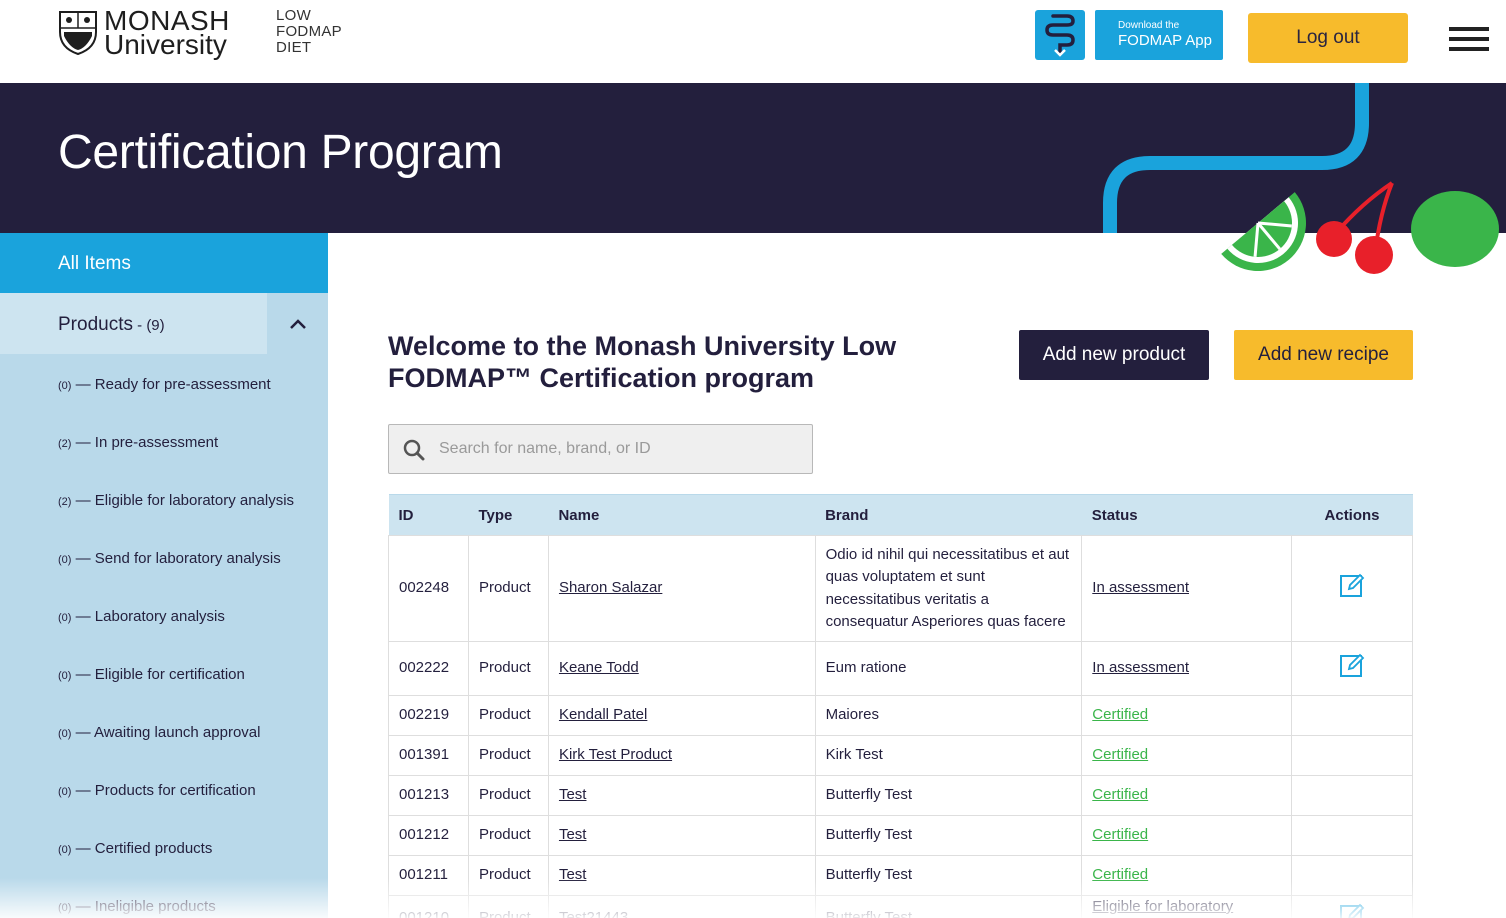  What do you see at coordinates (508, 515) in the screenshot?
I see `col-type: Type` at bounding box center [508, 515].